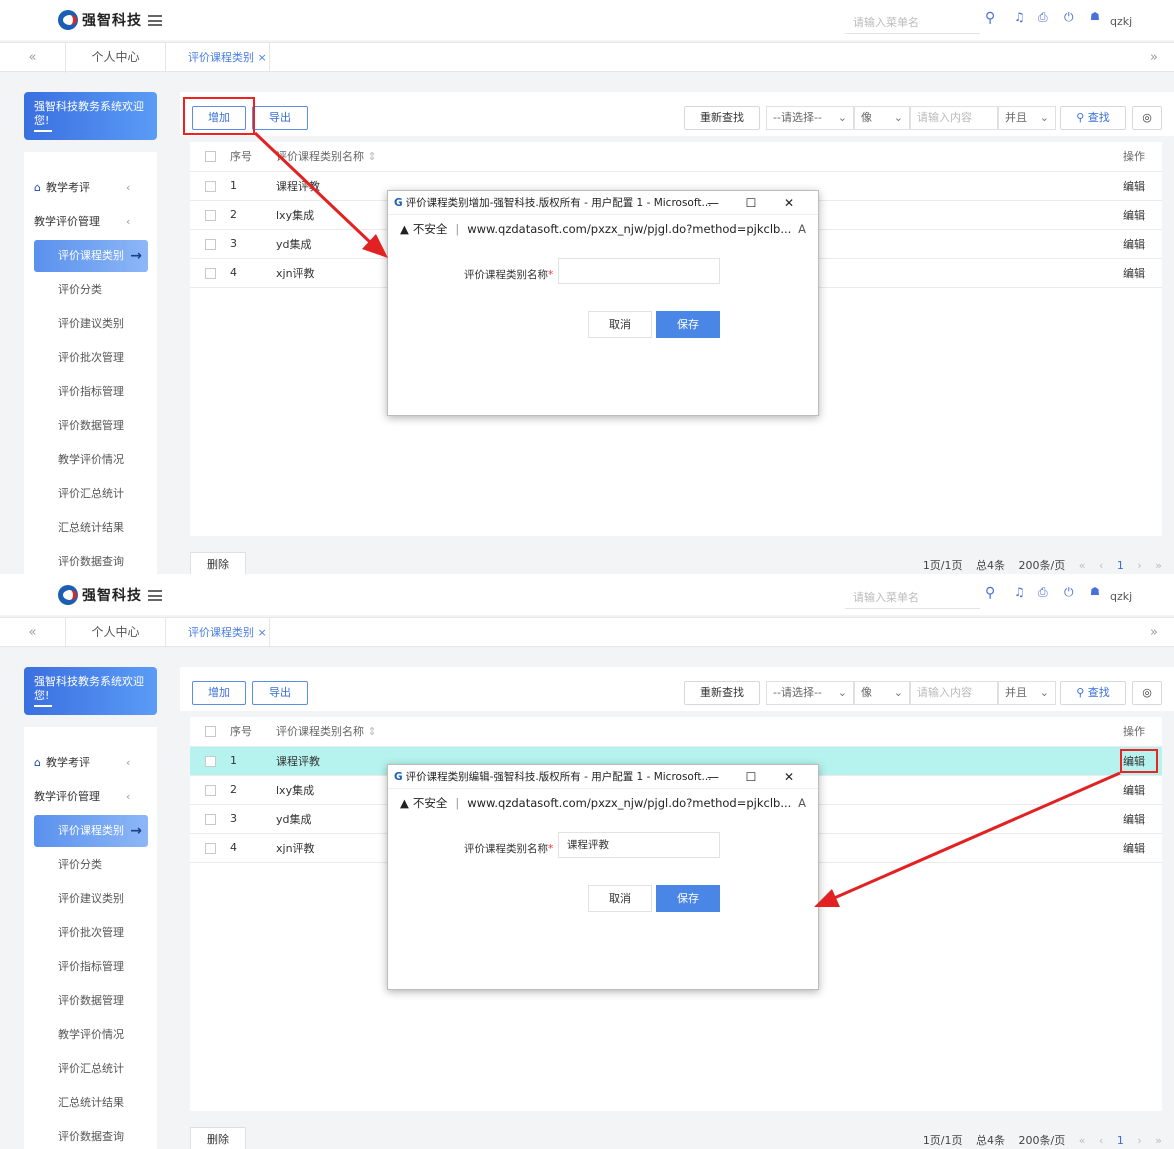  What do you see at coordinates (639, 271) in the screenshot?
I see `category-name-input` at bounding box center [639, 271].